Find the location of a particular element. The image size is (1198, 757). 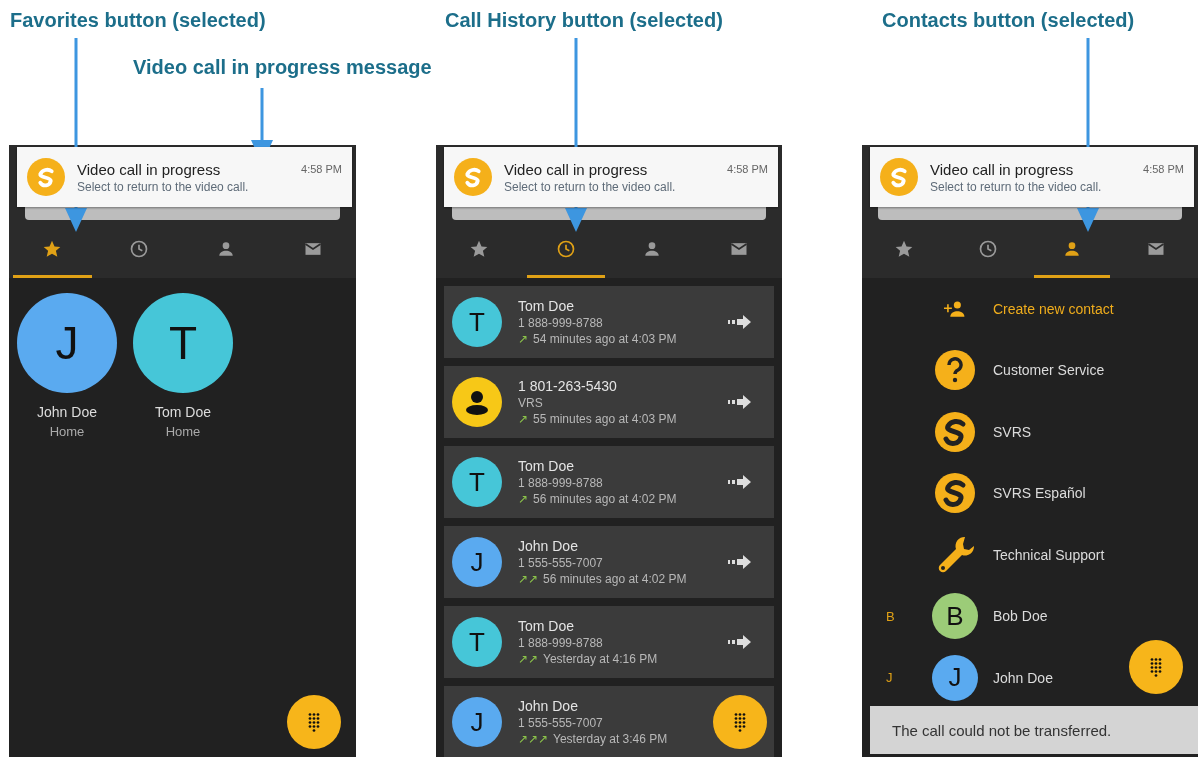

caller-name: 1 801-263-5430 is located at coordinates (568, 386).